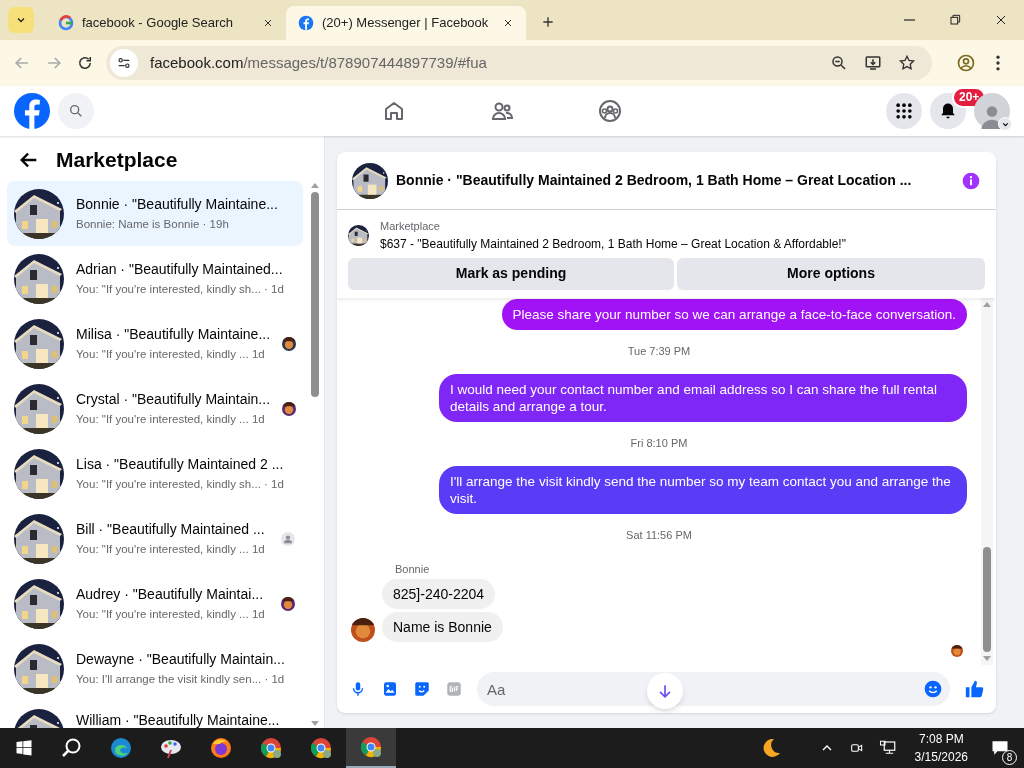 This screenshot has height=768, width=1024. What do you see at coordinates (659, 535) in the screenshot?
I see `timestamp: Sat 11:56 PM` at bounding box center [659, 535].